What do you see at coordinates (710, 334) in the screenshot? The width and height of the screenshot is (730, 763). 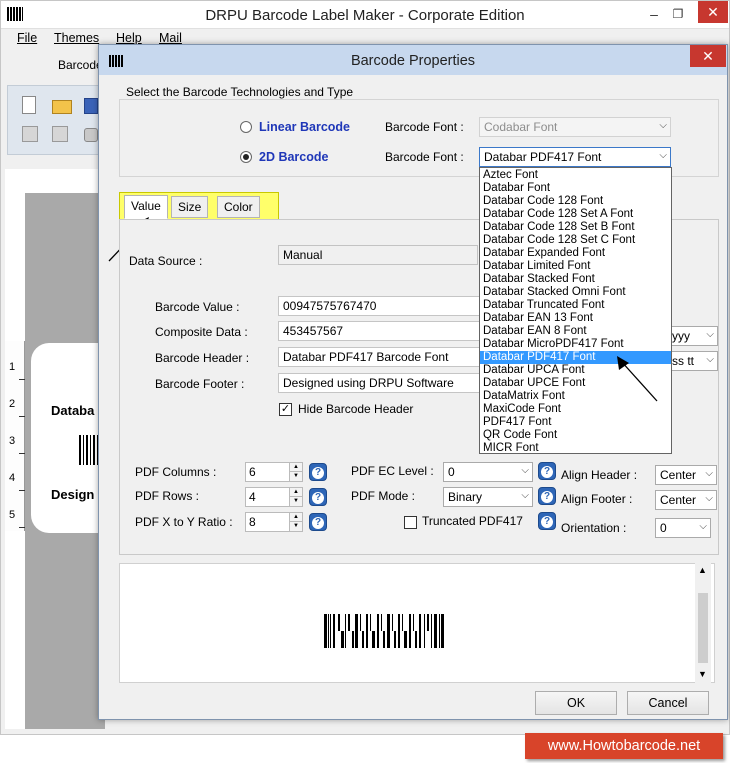 I see `chevron-down-icon: ⌵` at bounding box center [710, 334].